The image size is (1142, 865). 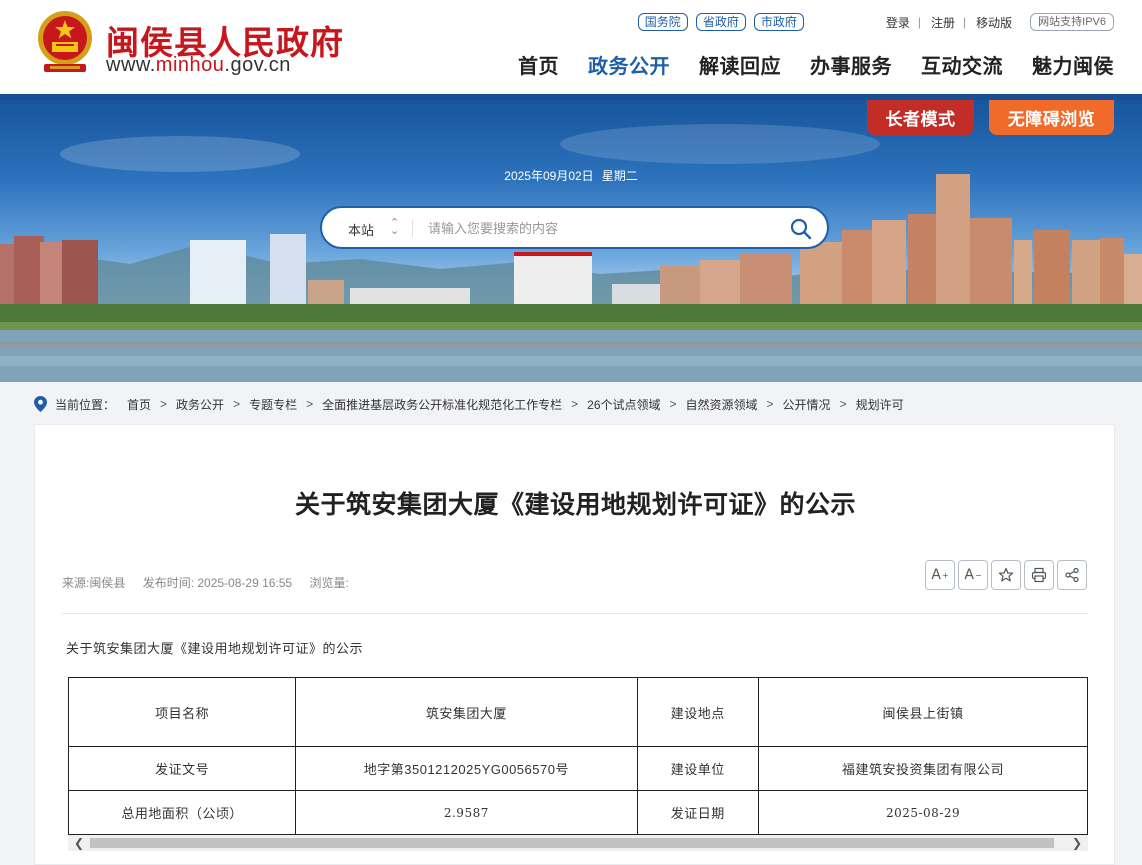 I want to click on table-row: 项目名称 筑安集团大厦 建设地点 闽侯县上街镇, so click(x=578, y=712).